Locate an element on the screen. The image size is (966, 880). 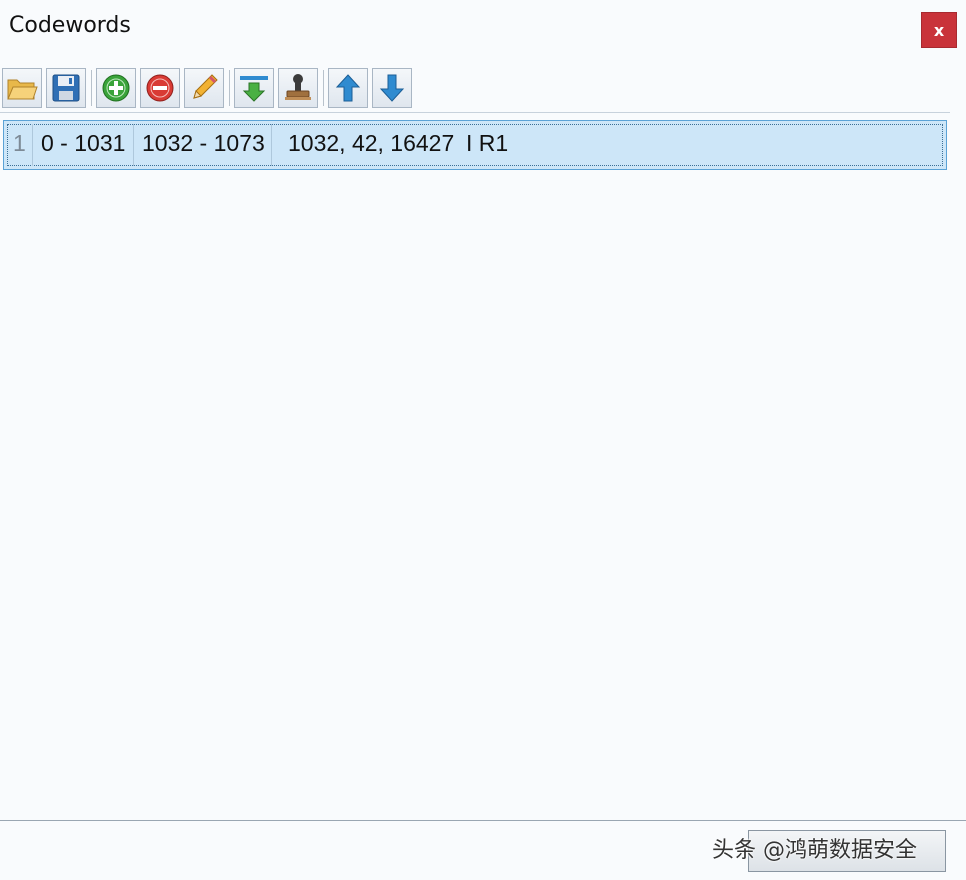
move-up-icon is located at coordinates (348, 88).